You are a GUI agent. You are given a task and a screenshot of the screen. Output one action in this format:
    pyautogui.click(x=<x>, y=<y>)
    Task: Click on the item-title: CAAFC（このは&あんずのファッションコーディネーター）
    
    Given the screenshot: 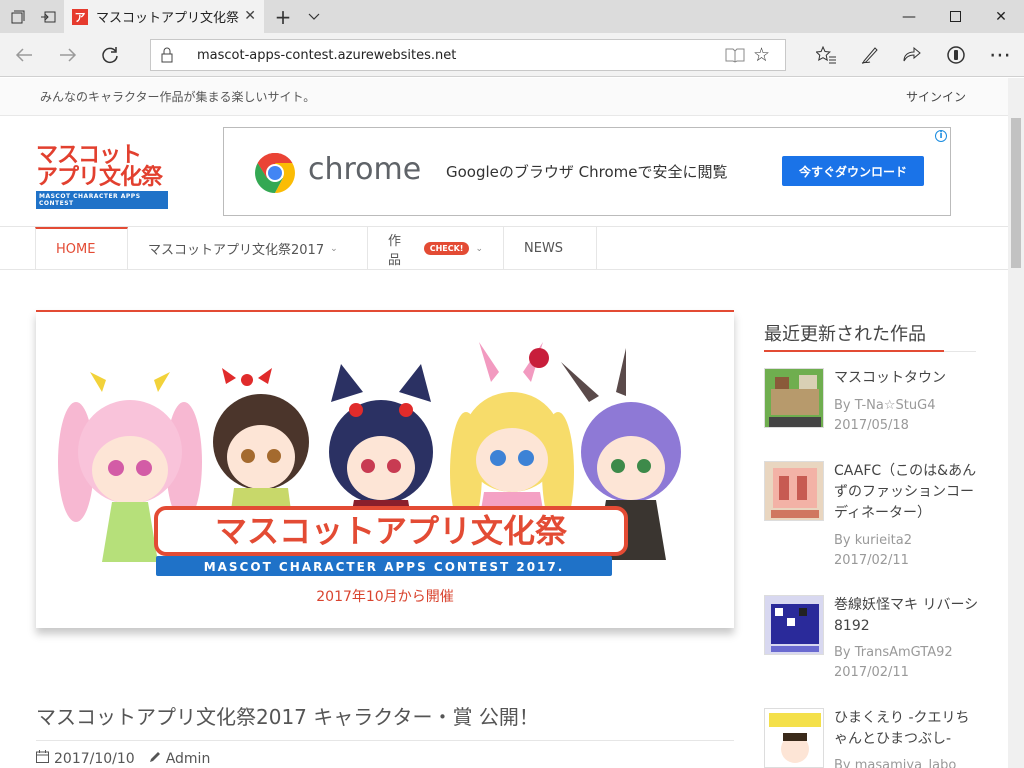 What is the action you would take?
    pyautogui.click(x=907, y=492)
    